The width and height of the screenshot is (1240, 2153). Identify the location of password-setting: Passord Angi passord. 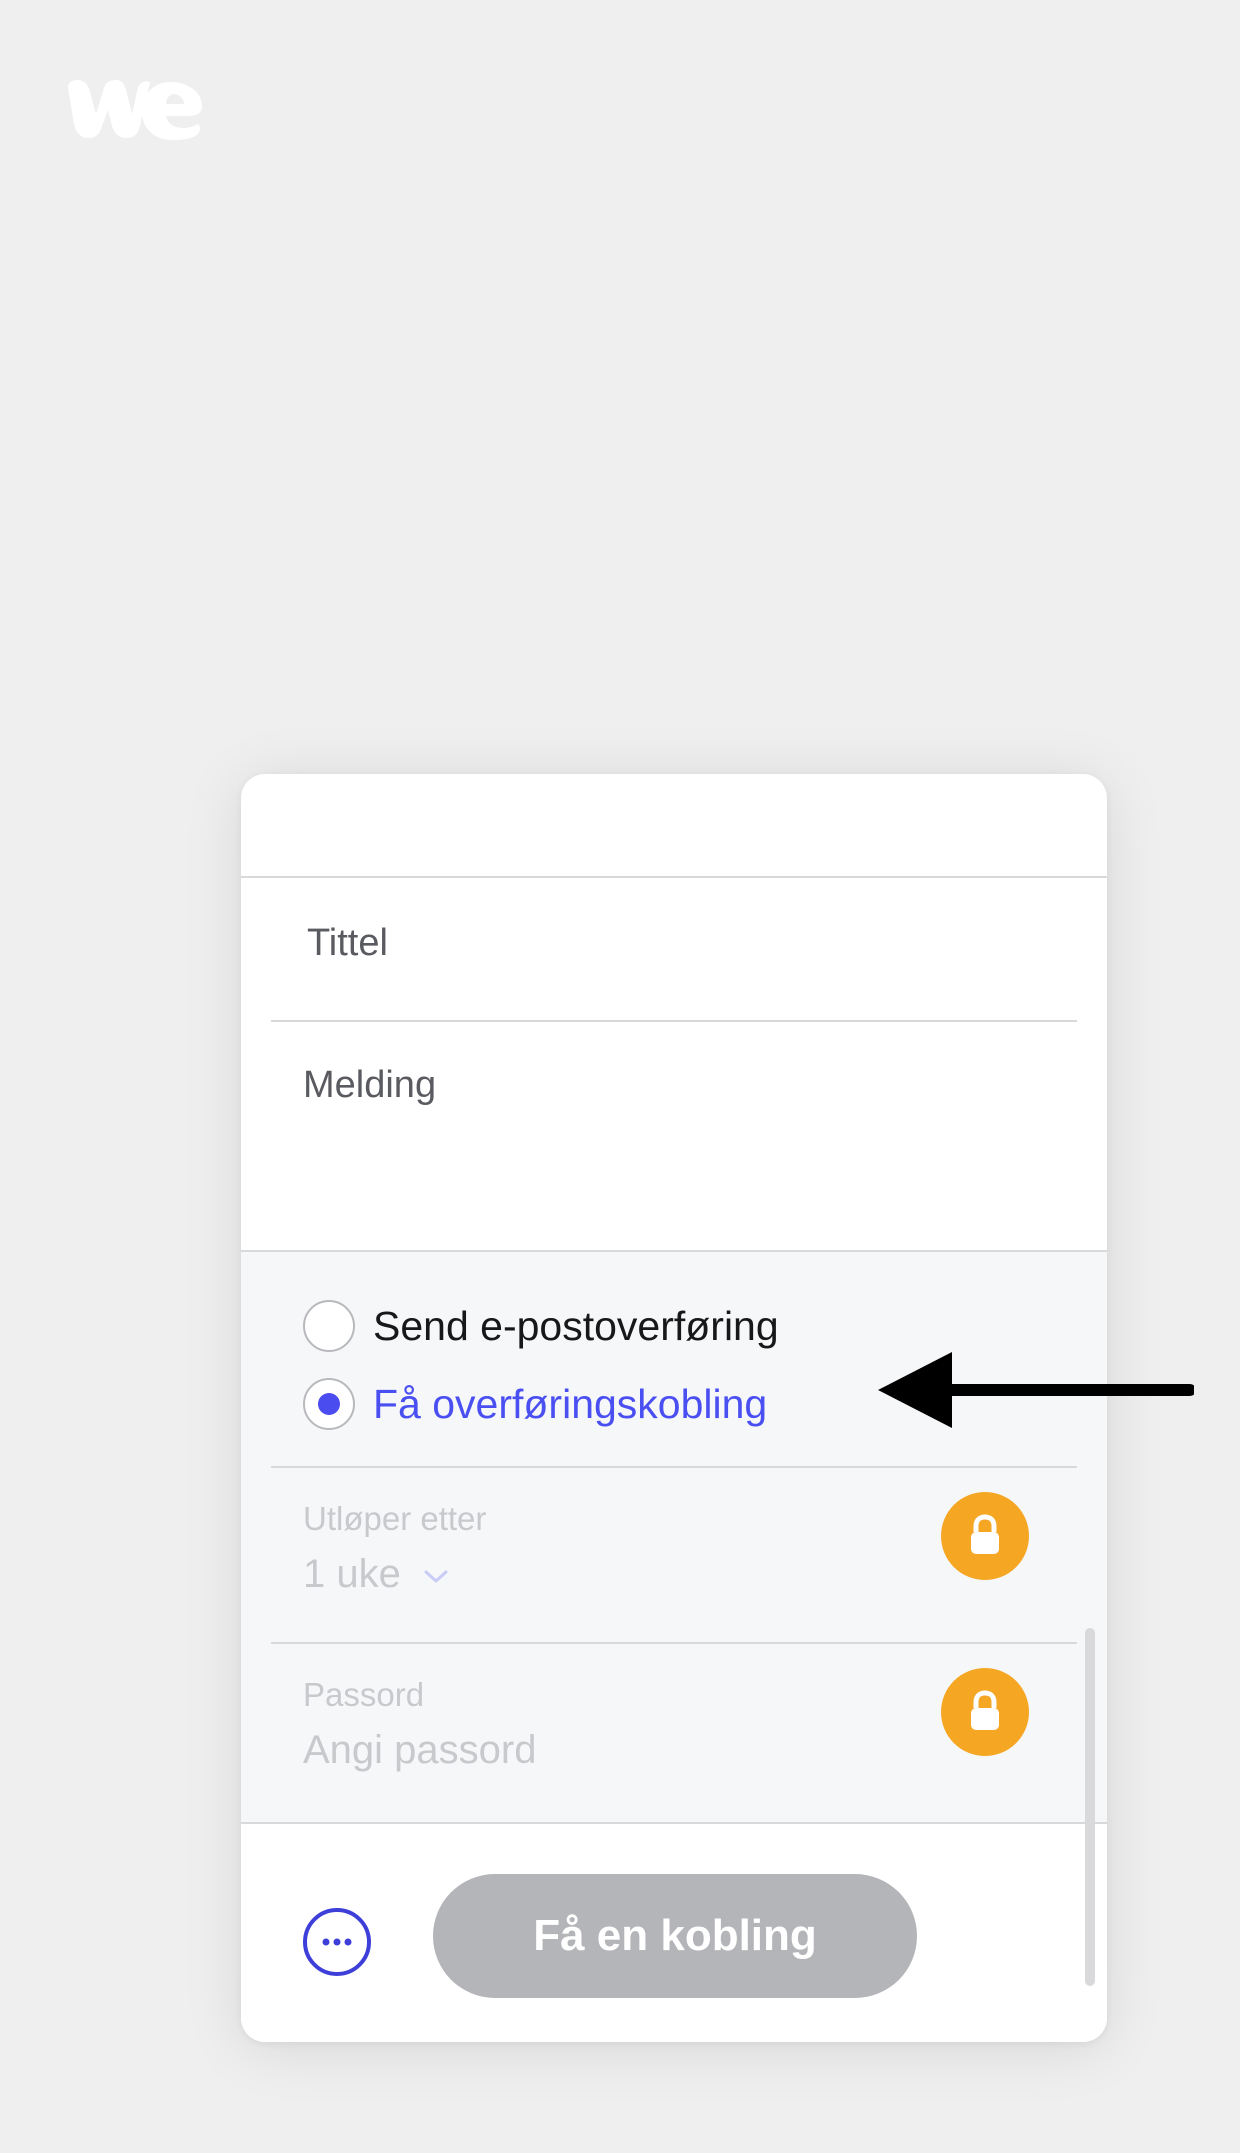
(419, 1724).